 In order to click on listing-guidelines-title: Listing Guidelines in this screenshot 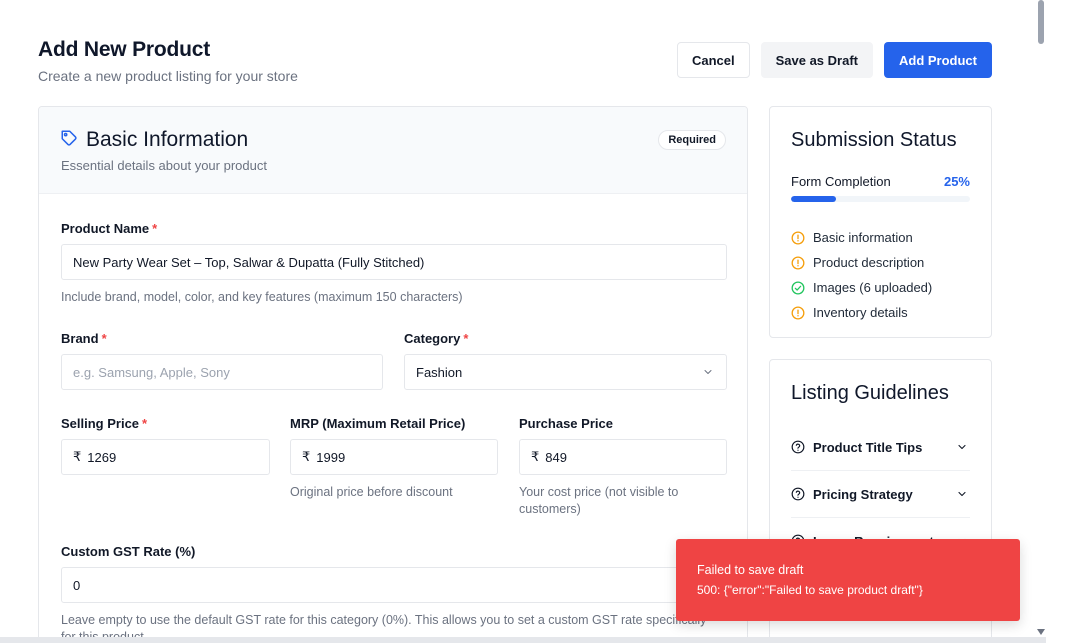, I will do `click(870, 393)`.